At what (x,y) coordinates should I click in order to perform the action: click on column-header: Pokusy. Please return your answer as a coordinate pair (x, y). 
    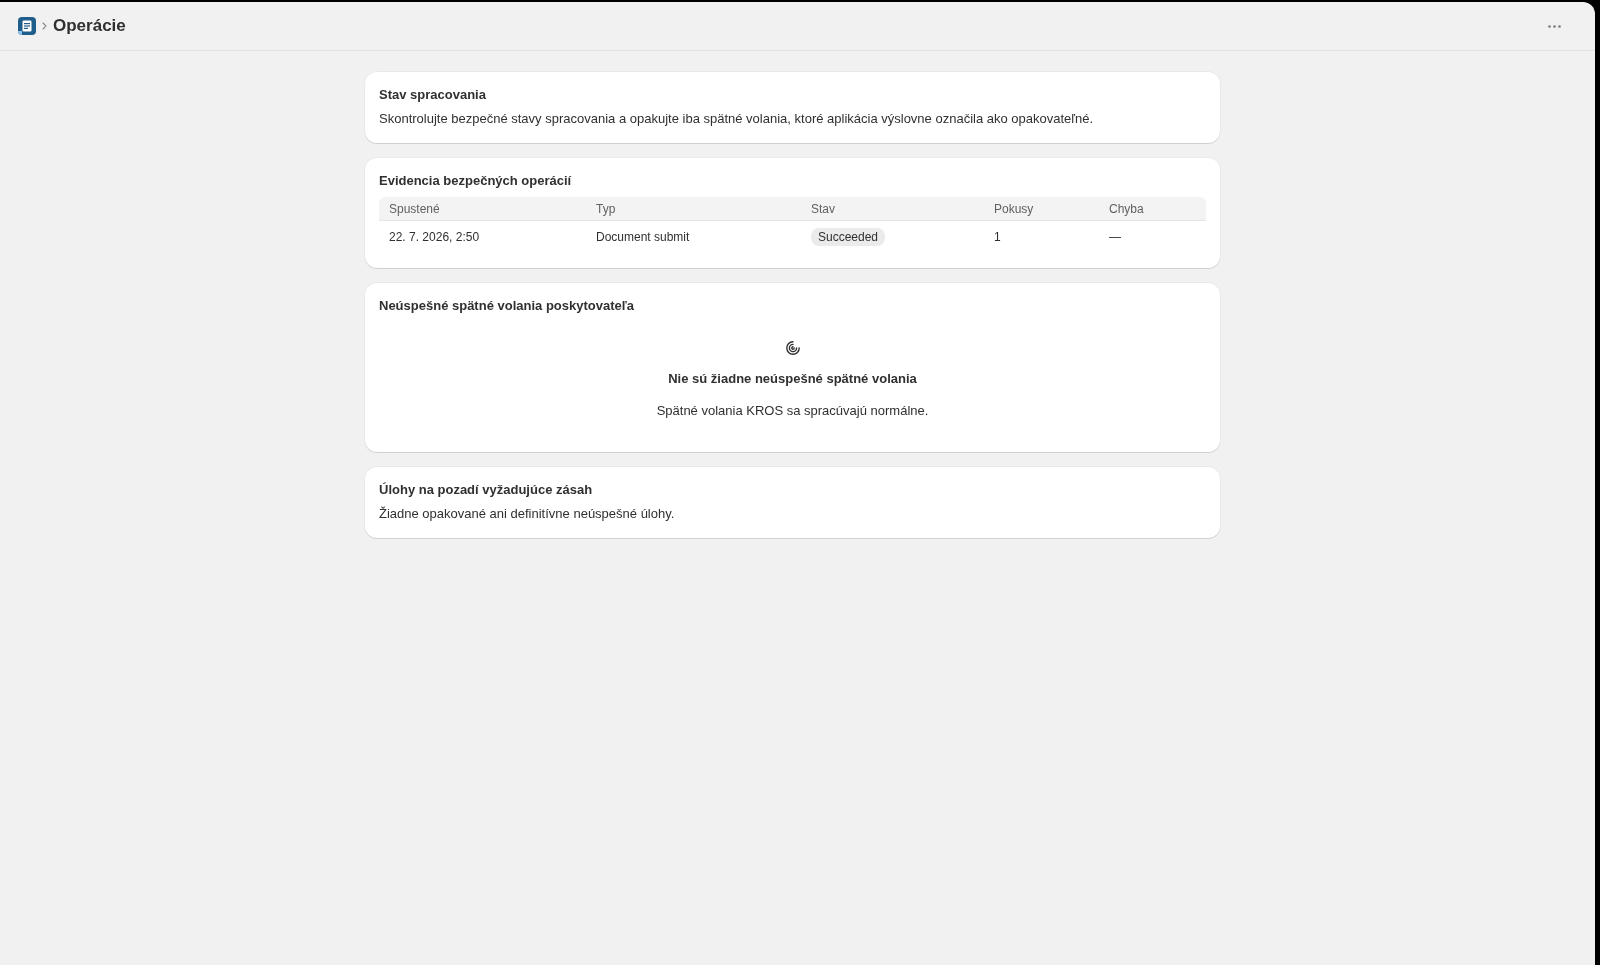
    Looking at the image, I should click on (1014, 208).